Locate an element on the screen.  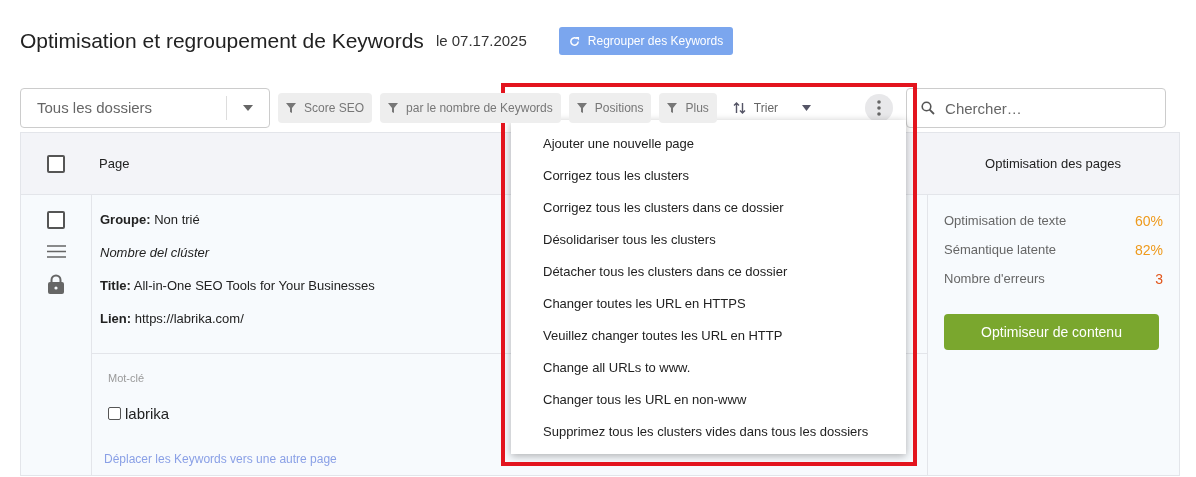
menu-item: Détacher tous les clusters dans ce dossier is located at coordinates (708, 272).